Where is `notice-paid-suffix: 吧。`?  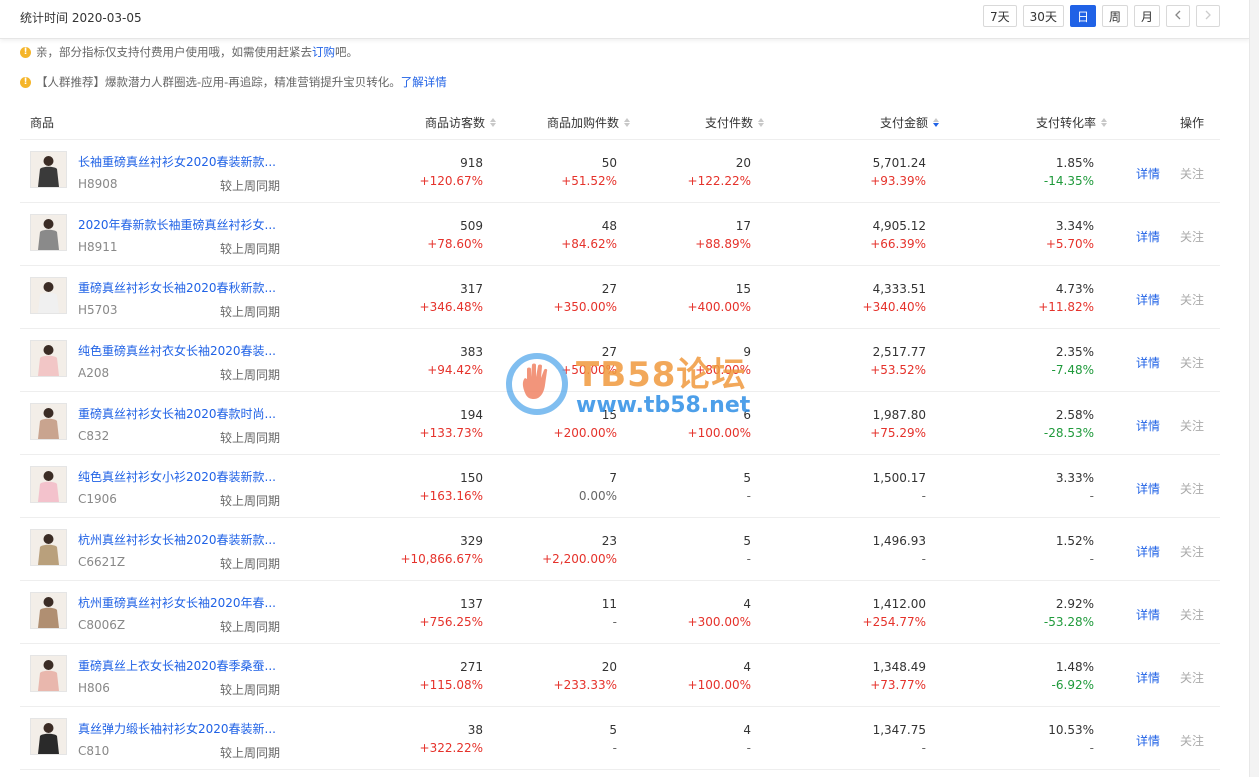
notice-paid-suffix: 吧。 is located at coordinates (346, 52).